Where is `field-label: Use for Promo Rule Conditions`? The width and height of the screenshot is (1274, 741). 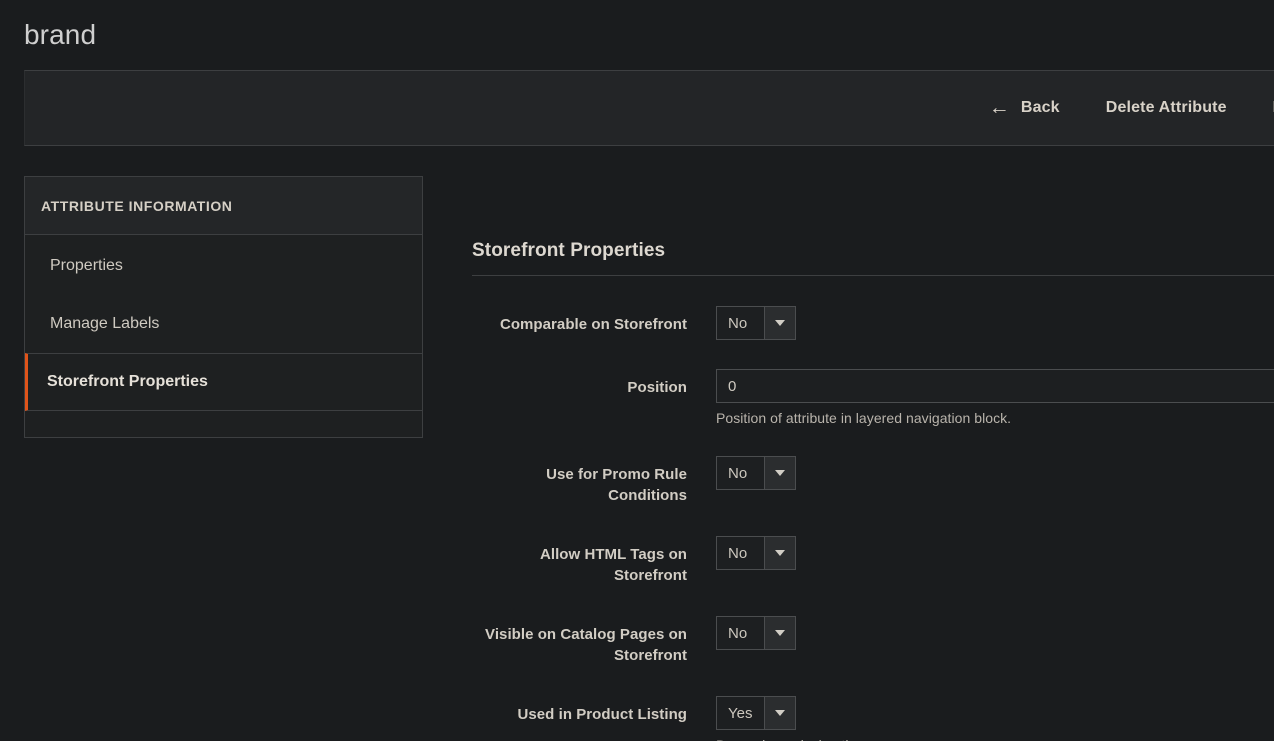 field-label: Use for Promo Rule Conditions is located at coordinates (616, 485).